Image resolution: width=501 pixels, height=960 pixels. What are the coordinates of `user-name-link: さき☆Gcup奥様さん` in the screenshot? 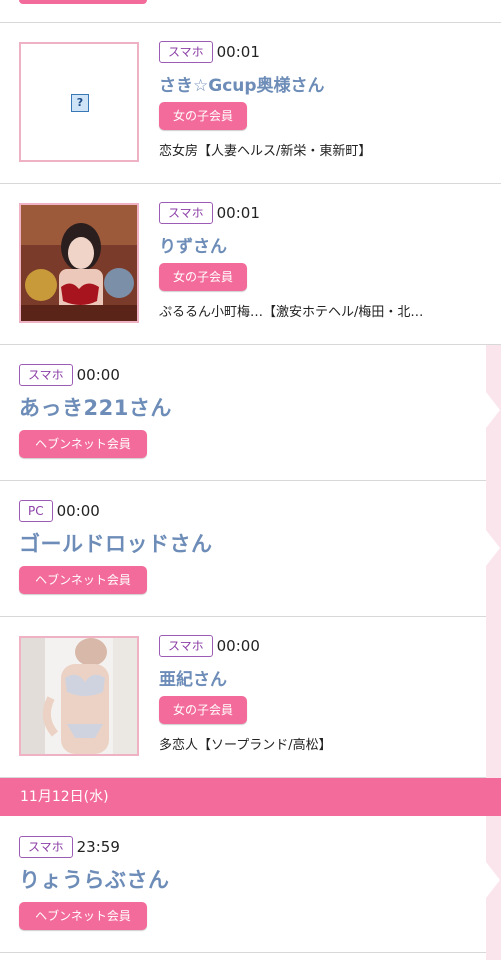 It's located at (319, 83).